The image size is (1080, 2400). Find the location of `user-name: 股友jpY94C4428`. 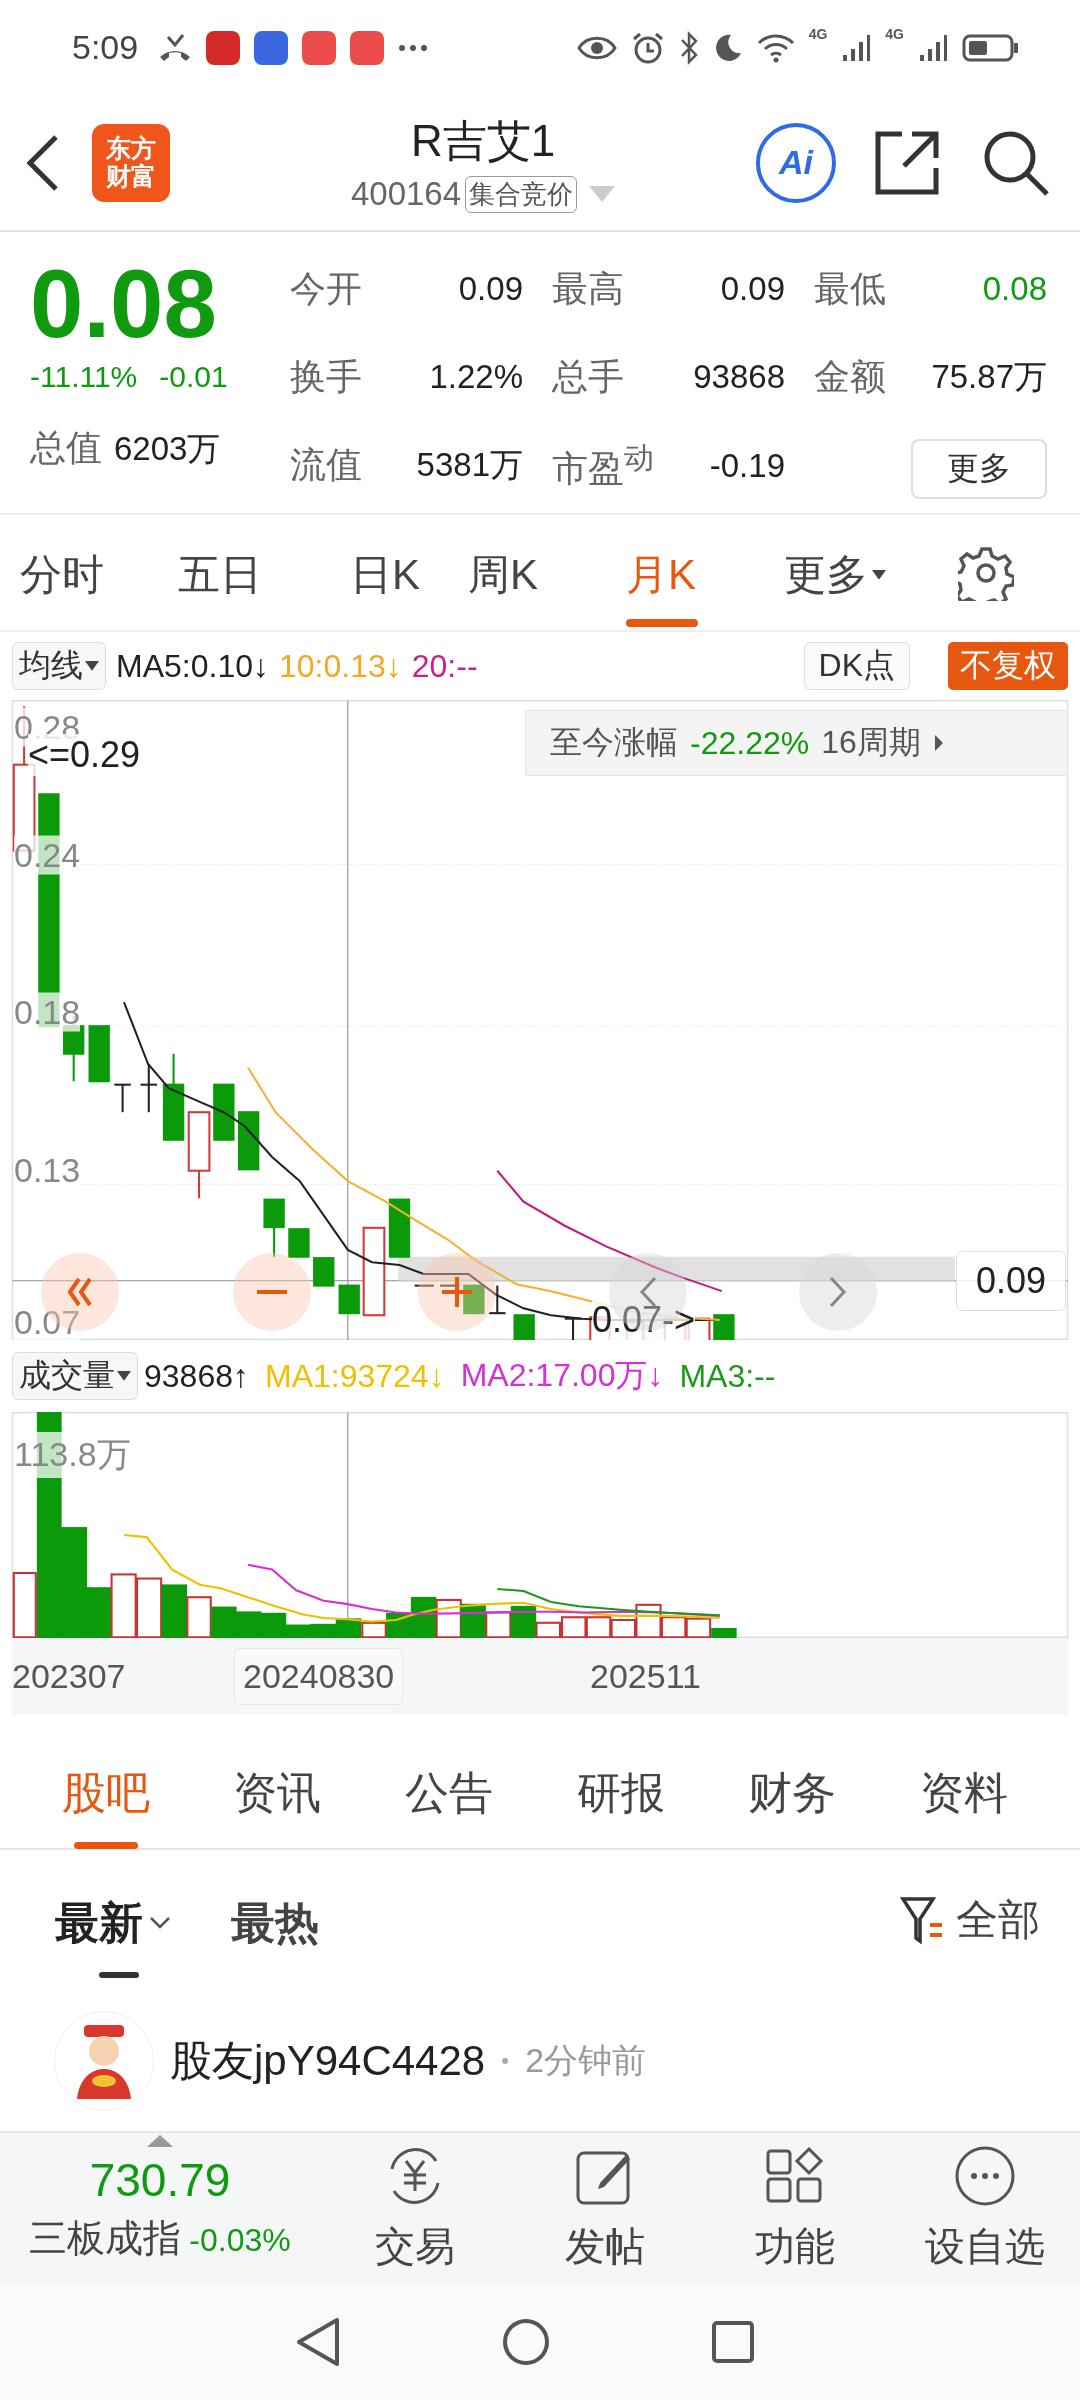

user-name: 股友jpY94C4428 is located at coordinates (328, 2060).